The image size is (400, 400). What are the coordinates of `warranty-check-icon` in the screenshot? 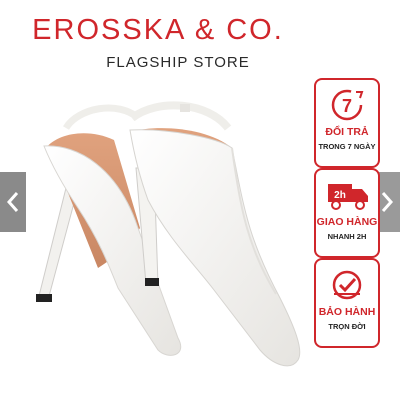 It's located at (347, 285).